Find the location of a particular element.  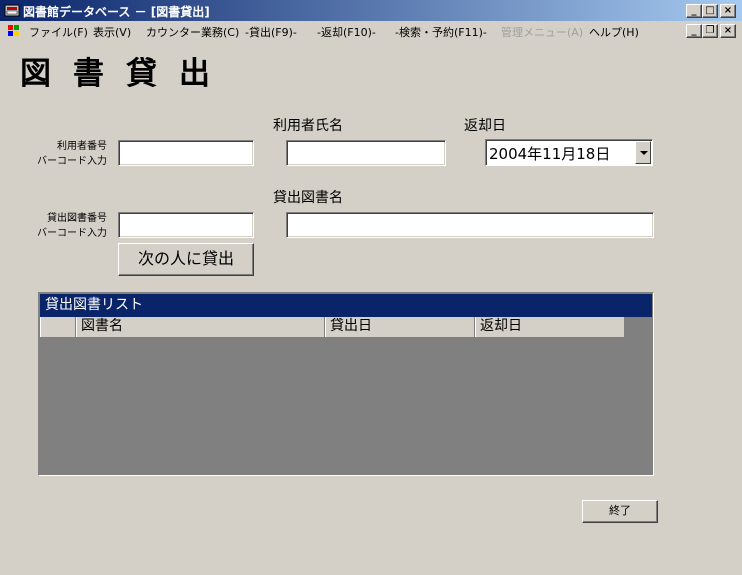

return-date-value: 2004年11月18日 is located at coordinates (550, 154).